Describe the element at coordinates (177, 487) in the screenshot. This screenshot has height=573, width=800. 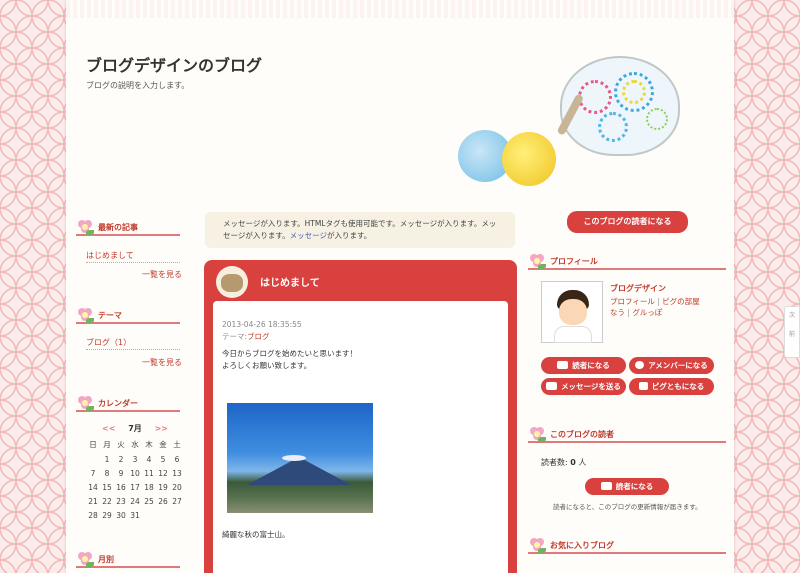
I see `calendar-day: 20` at that location.